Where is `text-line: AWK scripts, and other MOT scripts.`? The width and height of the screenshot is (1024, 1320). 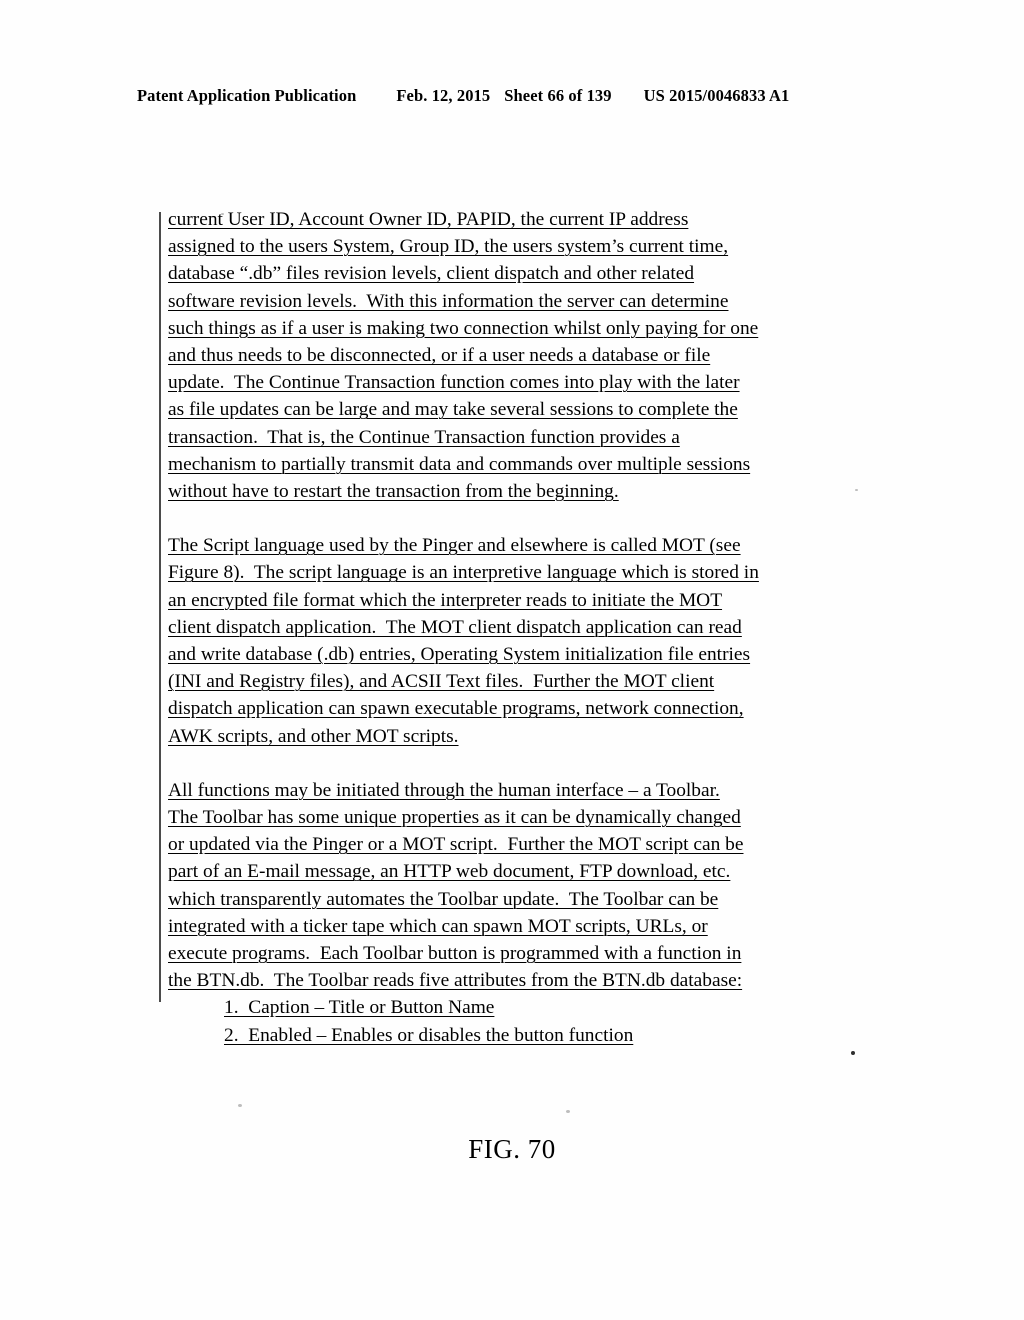
text-line: AWK scripts, and other MOT scripts. is located at coordinates (313, 736).